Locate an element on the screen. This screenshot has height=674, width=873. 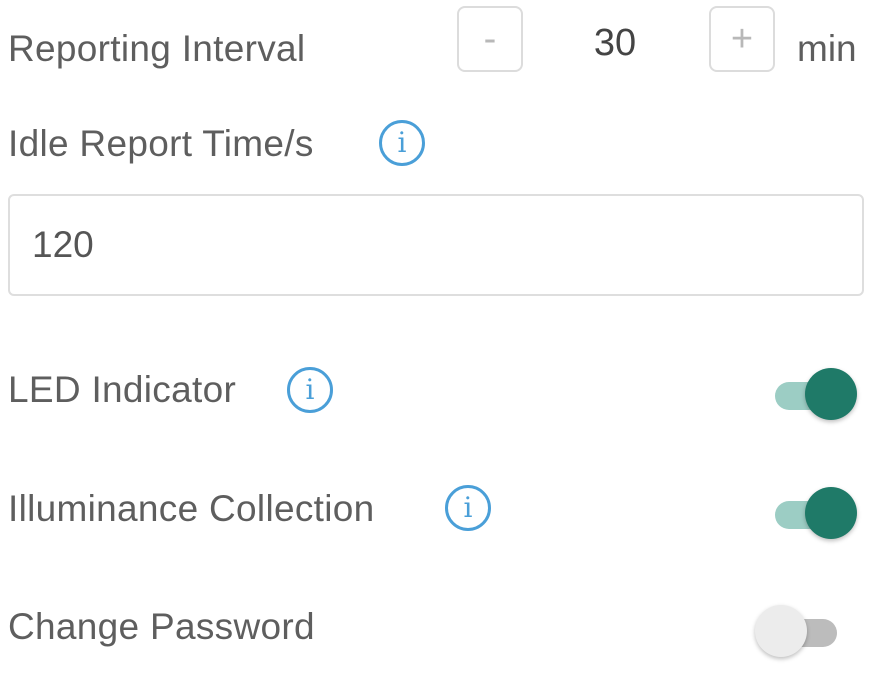
change-password-label: Change Password is located at coordinates (161, 626).